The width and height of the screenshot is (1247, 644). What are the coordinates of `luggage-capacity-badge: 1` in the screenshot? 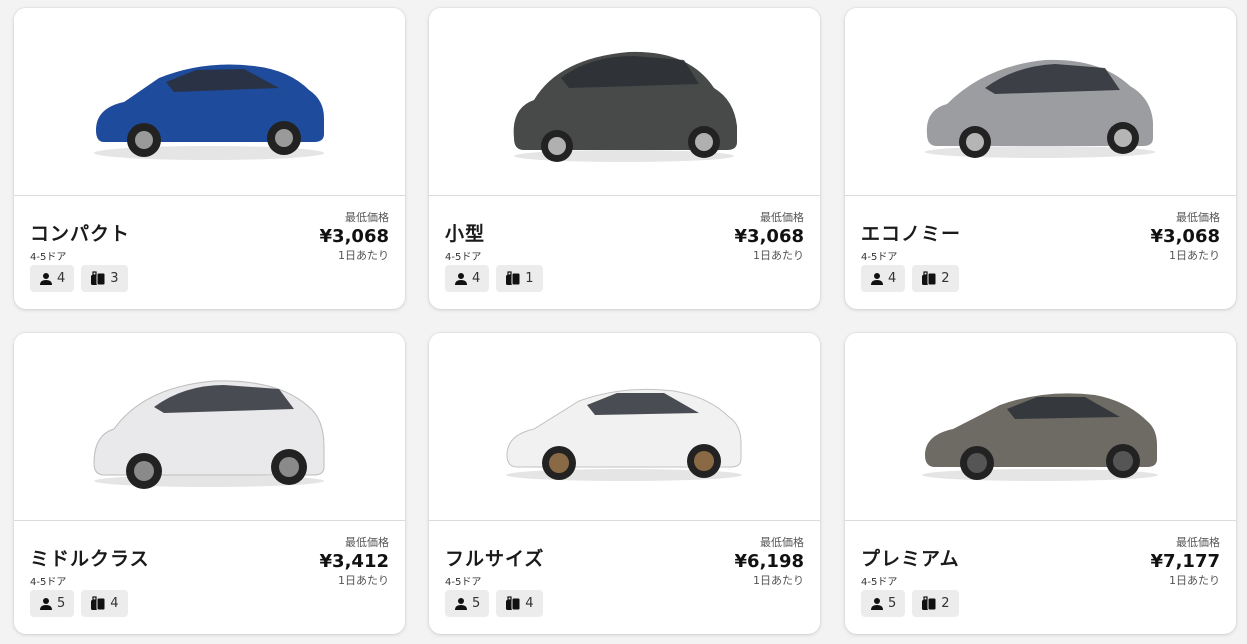 It's located at (519, 278).